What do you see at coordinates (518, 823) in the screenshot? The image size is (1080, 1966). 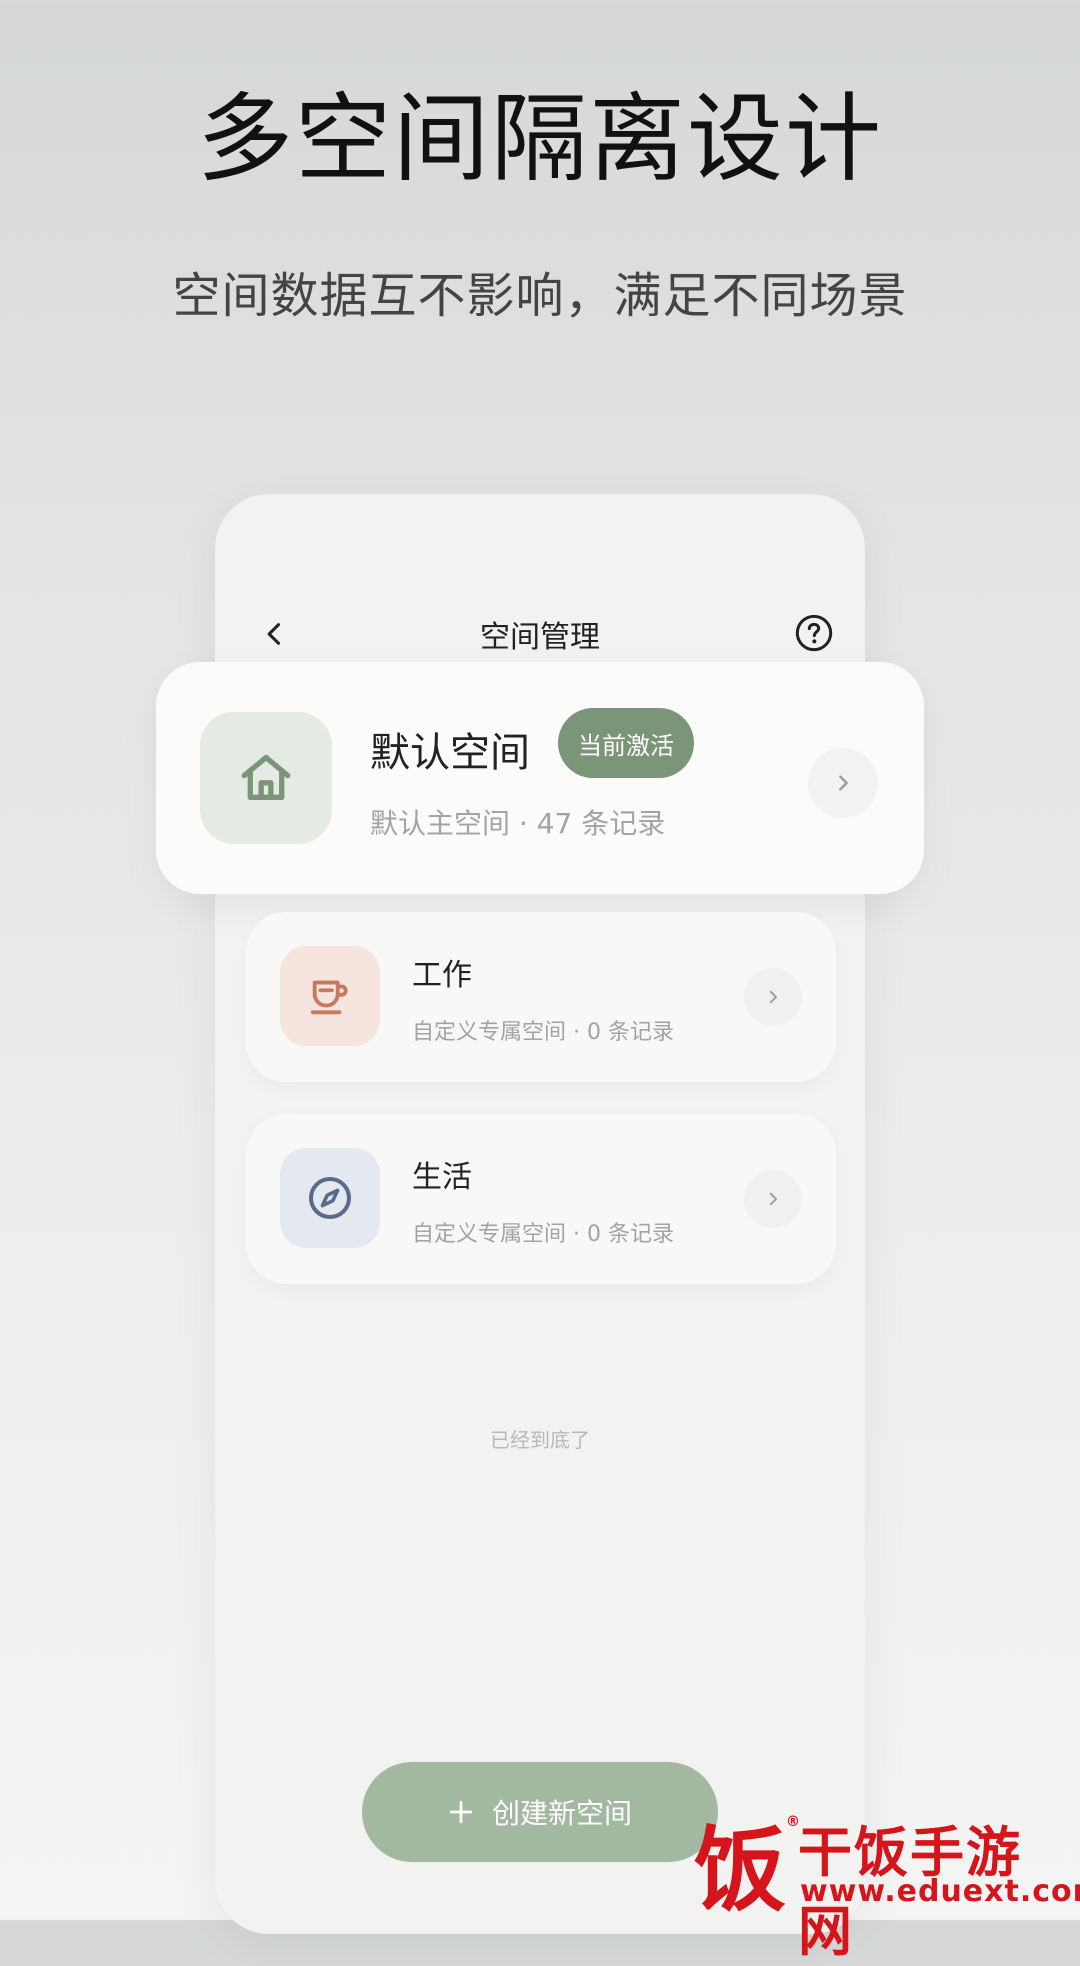 I see `space-meta: 默认主空间 · 47 条记录` at bounding box center [518, 823].